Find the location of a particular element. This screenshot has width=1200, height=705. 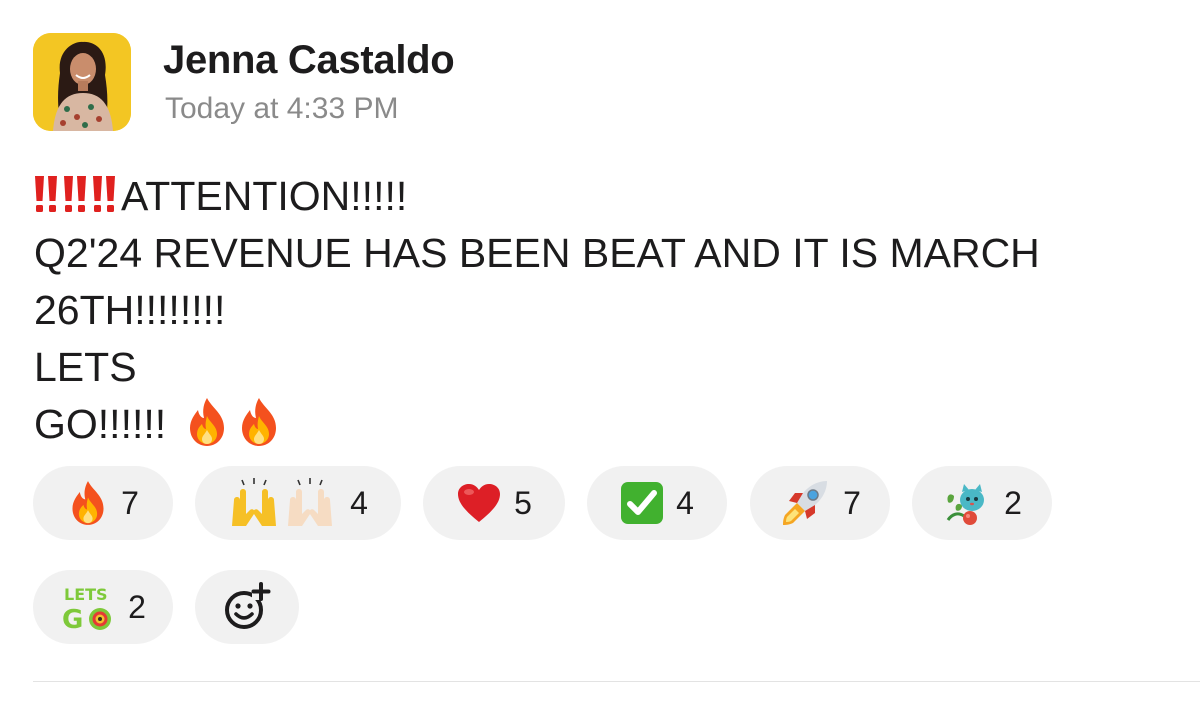

reaction-raised-hands: 4 is located at coordinates (298, 503).